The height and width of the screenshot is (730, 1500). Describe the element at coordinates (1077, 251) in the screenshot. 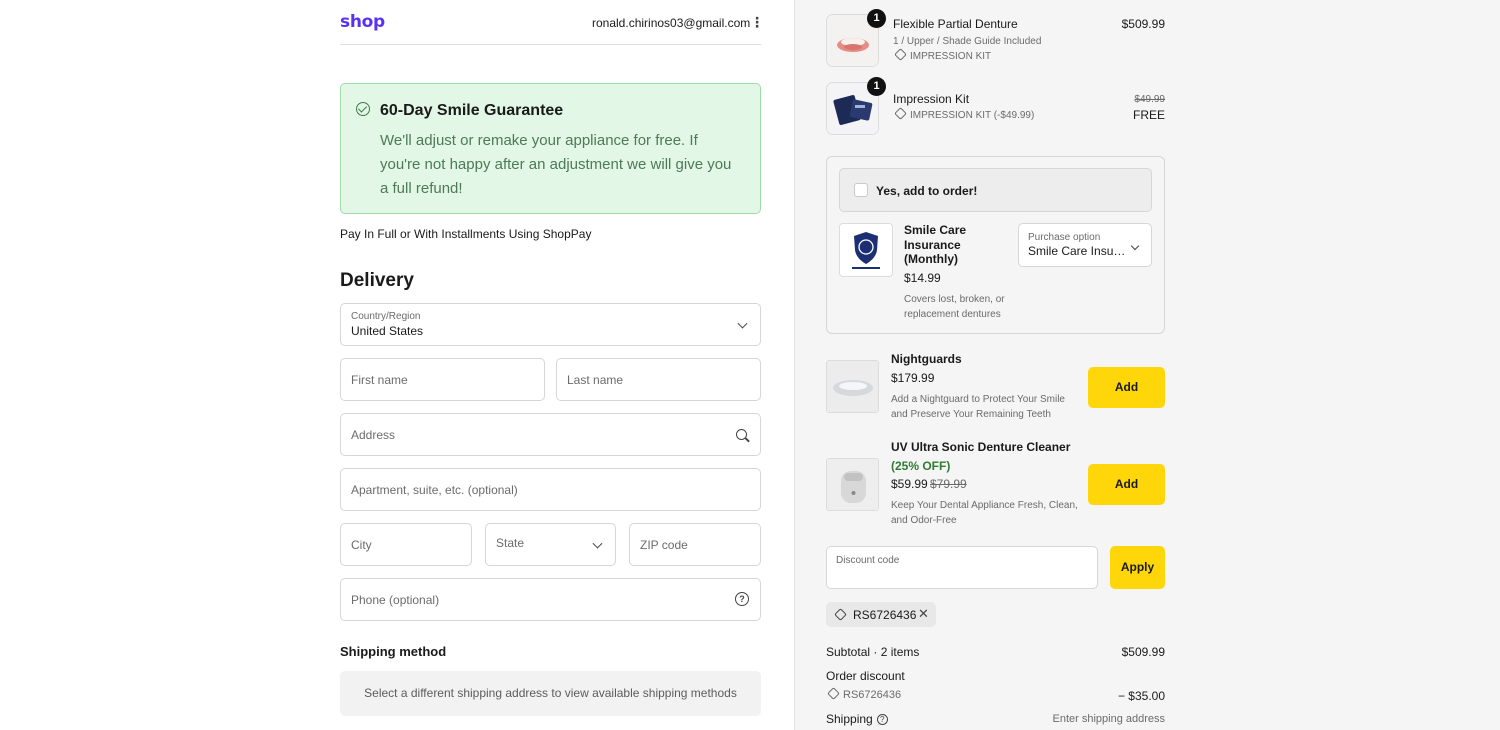

I see `purchase-option-value: Smile Care Insurance` at that location.